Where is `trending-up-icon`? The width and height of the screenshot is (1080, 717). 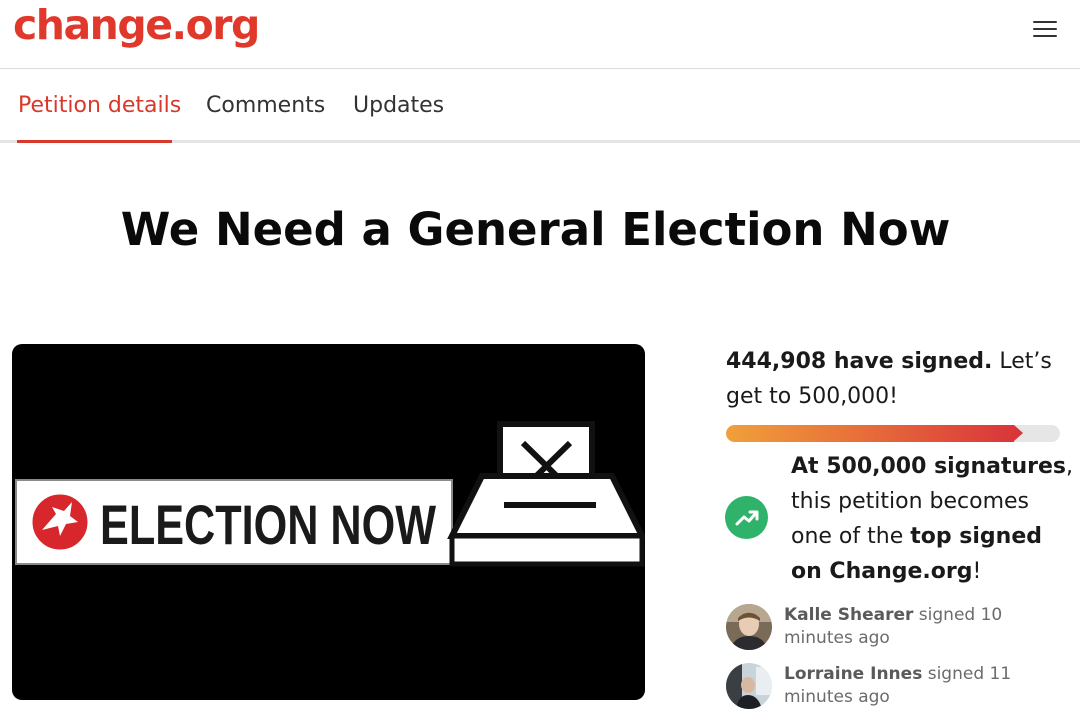 trending-up-icon is located at coordinates (746, 517).